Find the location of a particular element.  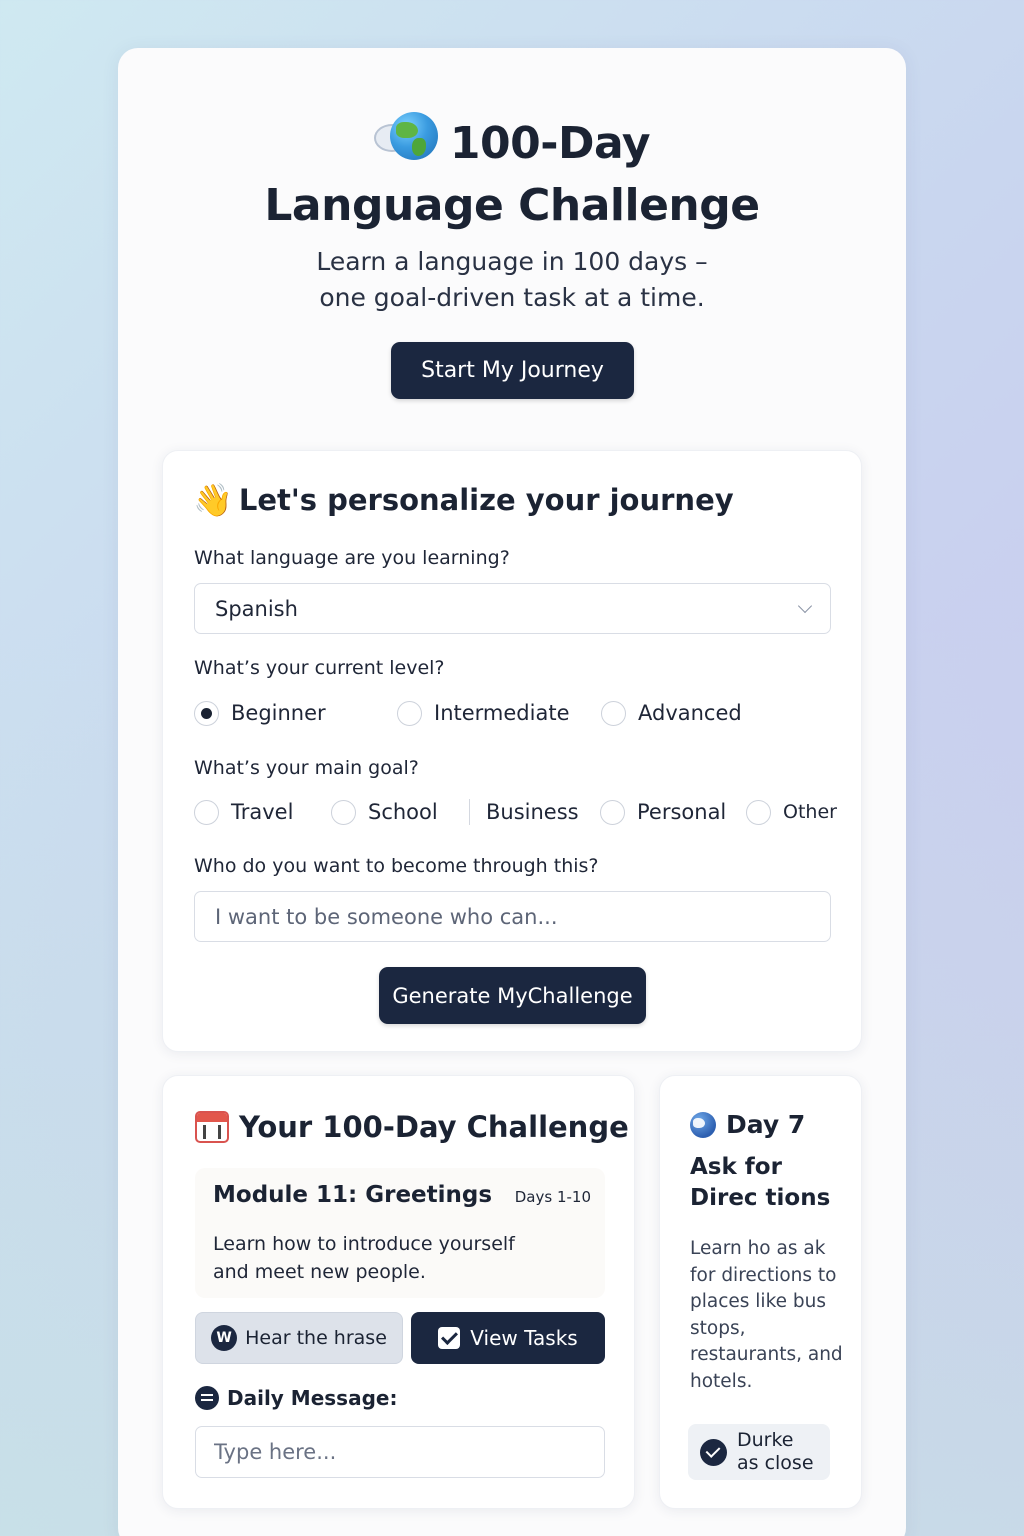

check-circle-icon is located at coordinates (713, 1452).